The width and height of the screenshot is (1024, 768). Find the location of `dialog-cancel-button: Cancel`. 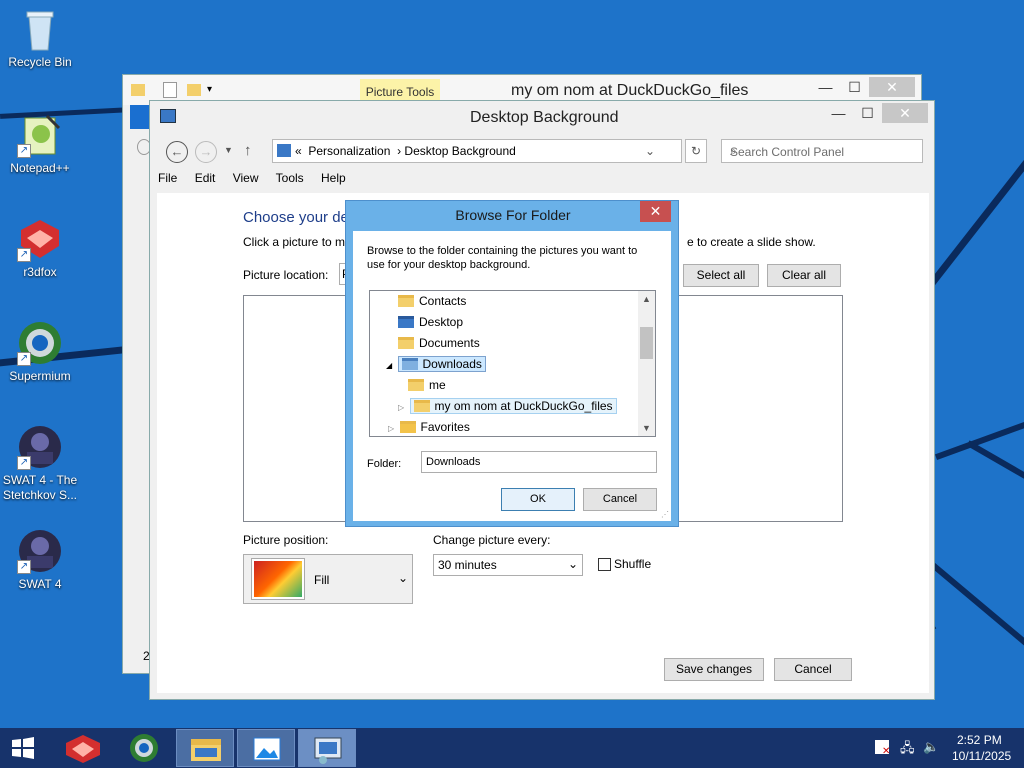

dialog-cancel-button: Cancel is located at coordinates (620, 499).